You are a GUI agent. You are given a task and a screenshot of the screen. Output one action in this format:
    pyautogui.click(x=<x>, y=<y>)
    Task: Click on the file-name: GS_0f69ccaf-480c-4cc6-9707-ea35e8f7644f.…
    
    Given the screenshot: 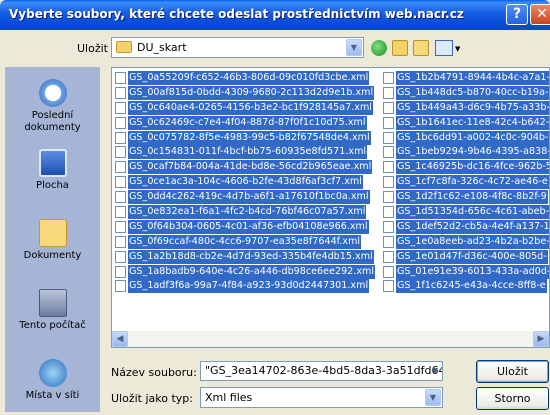 What is the action you would take?
    pyautogui.click(x=245, y=241)
    